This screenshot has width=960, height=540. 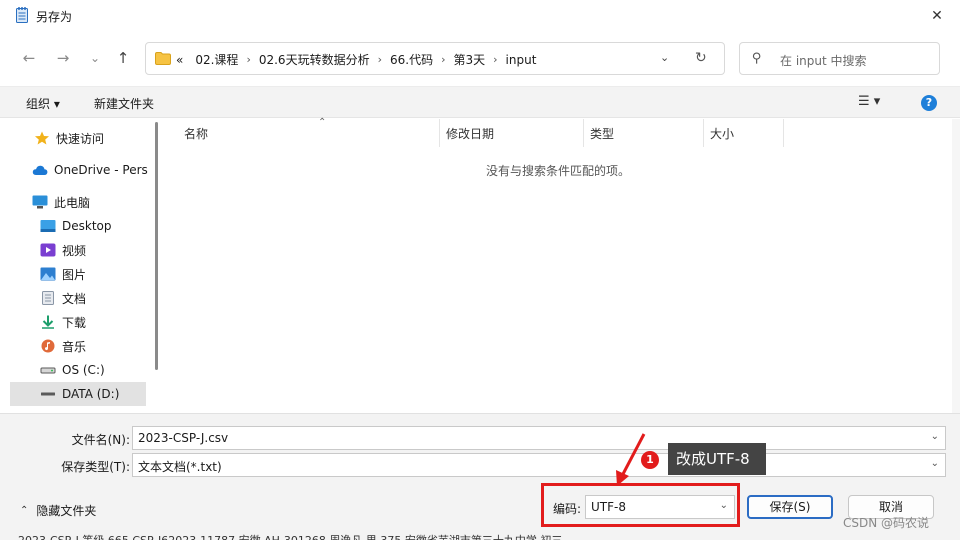 What do you see at coordinates (664, 57) in the screenshot?
I see `address-dropdown-icon: ⌄` at bounding box center [664, 57].